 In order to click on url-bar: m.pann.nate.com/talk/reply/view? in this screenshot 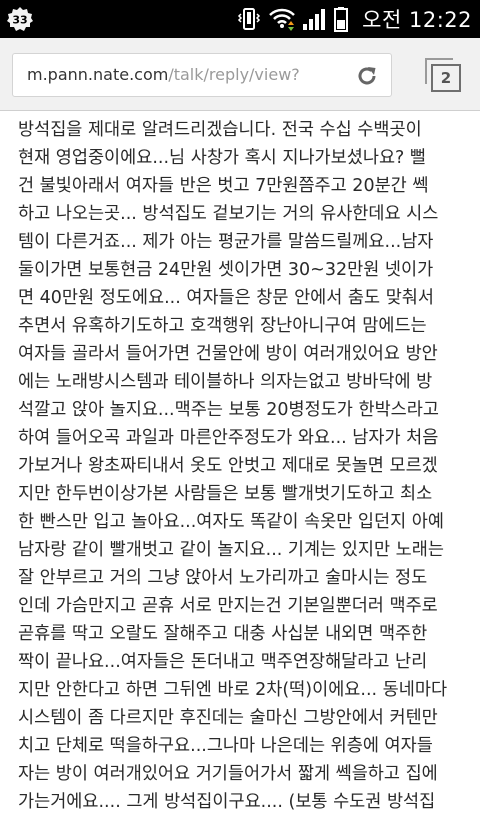, I will do `click(202, 75)`.